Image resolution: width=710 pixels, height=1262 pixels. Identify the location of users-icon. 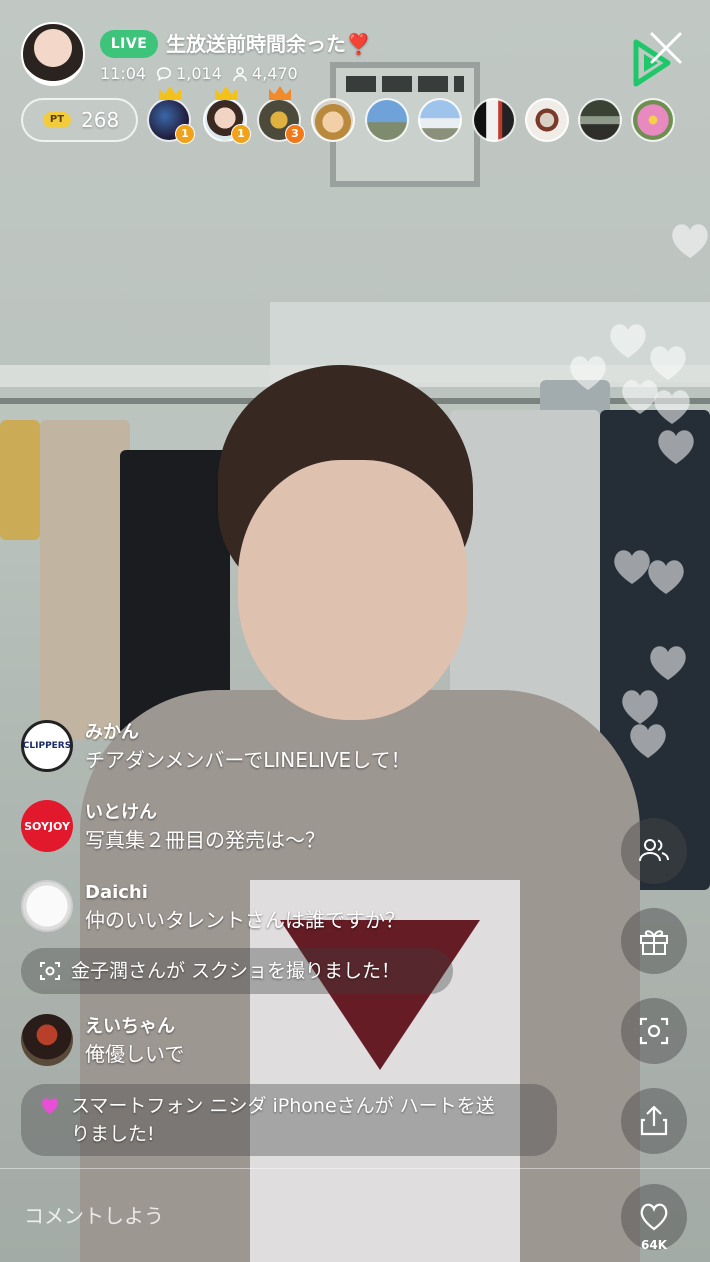
(654, 850).